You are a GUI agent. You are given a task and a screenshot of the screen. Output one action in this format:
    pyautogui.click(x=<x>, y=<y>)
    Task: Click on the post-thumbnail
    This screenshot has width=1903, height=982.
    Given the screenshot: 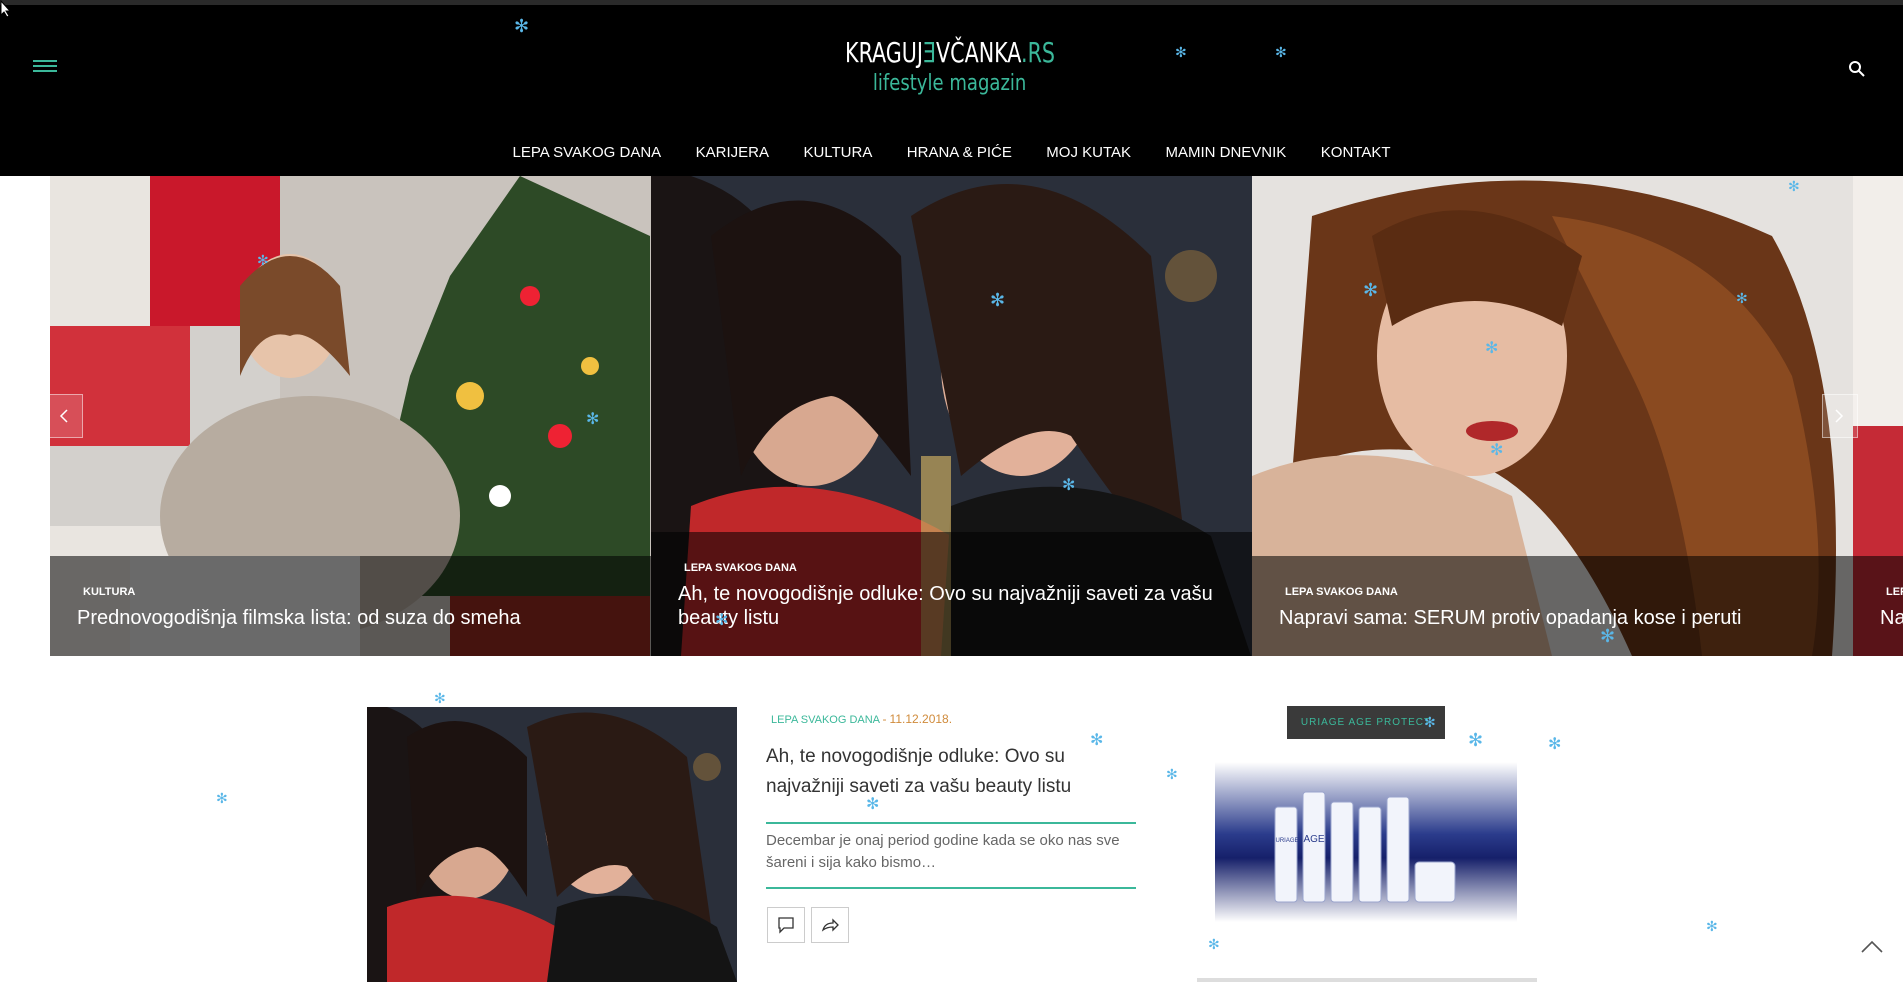 What is the action you would take?
    pyautogui.click(x=552, y=844)
    